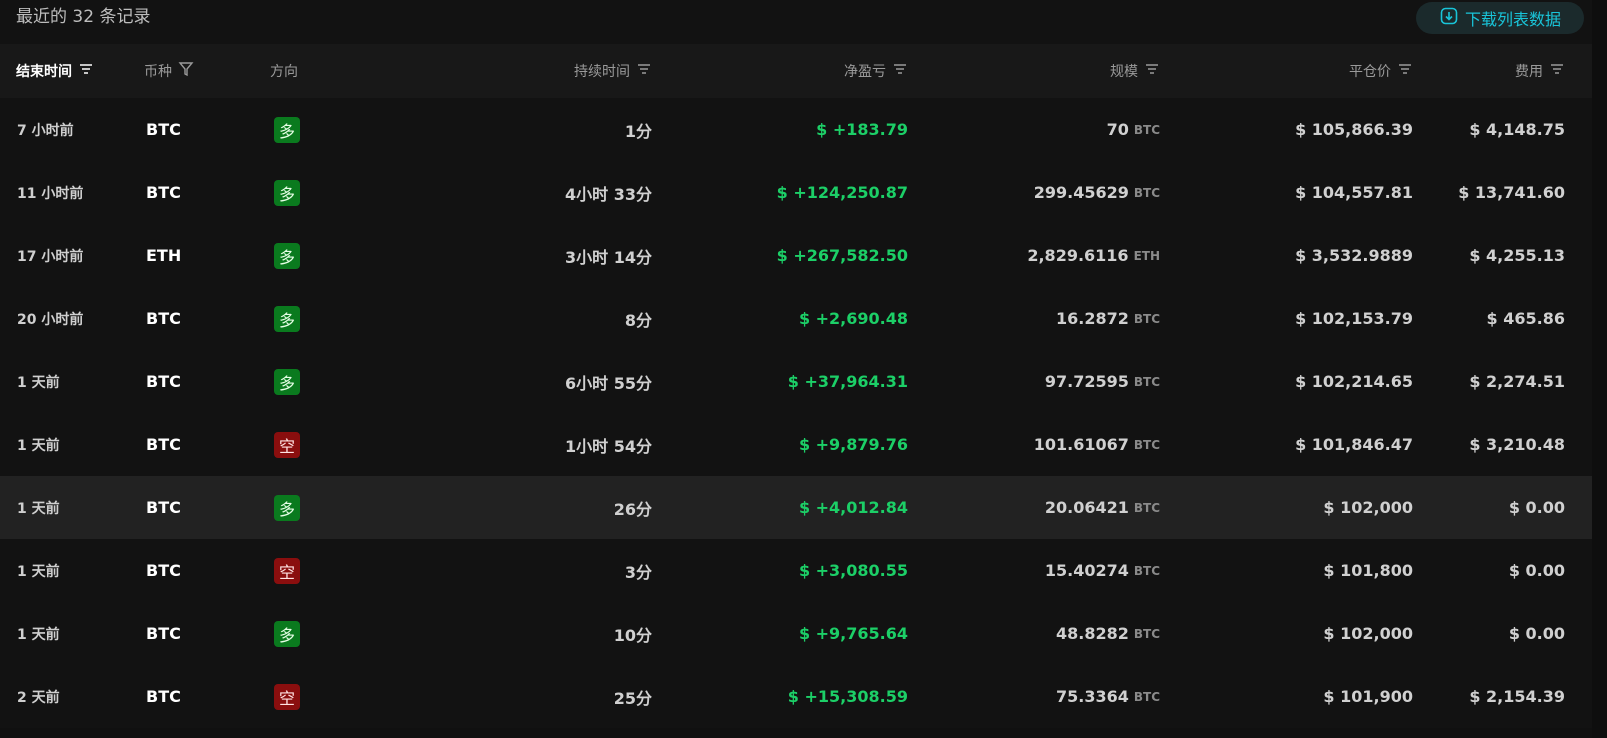 This screenshot has width=1607, height=738. What do you see at coordinates (853, 444) in the screenshot?
I see `net-pnl-cell: $ +9,879.76` at bounding box center [853, 444].